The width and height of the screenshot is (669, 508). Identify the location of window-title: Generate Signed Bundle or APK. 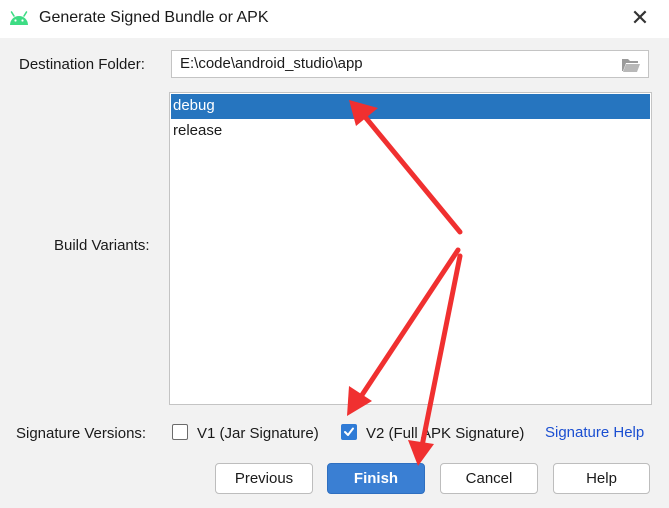
(154, 17).